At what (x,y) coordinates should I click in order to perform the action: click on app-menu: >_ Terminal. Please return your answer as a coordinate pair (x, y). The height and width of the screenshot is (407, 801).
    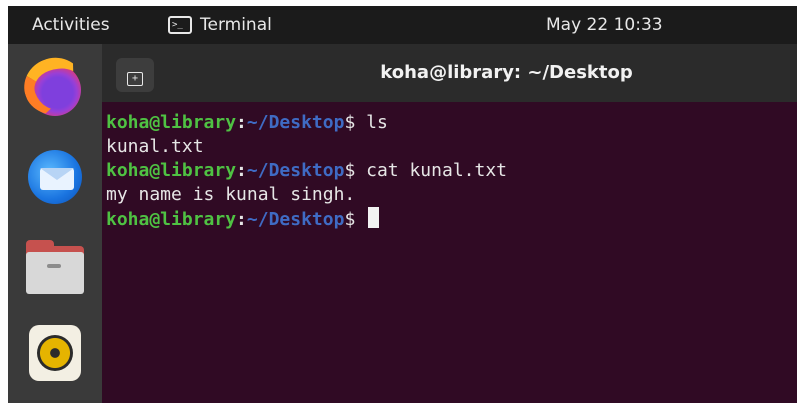
    Looking at the image, I should click on (220, 25).